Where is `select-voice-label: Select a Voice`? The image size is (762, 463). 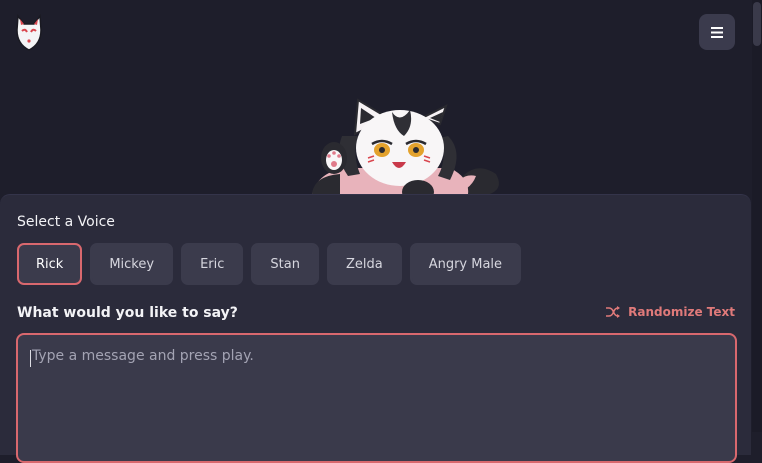
select-voice-label: Select a Voice is located at coordinates (66, 222).